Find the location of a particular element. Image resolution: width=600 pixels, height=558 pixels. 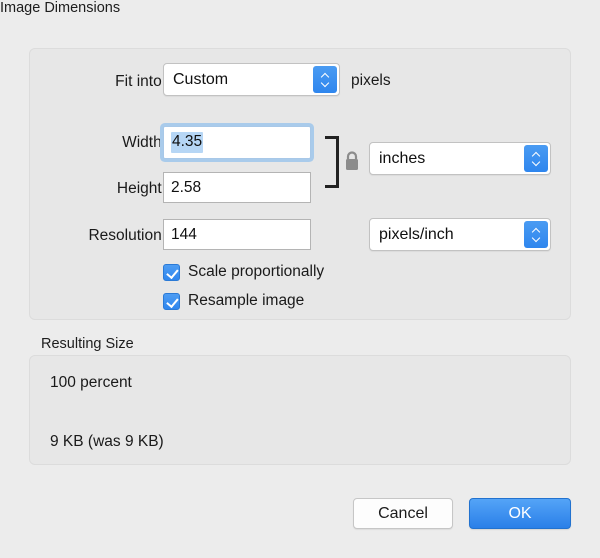

scale-proportionally-label: Scale proportionally is located at coordinates (256, 271).